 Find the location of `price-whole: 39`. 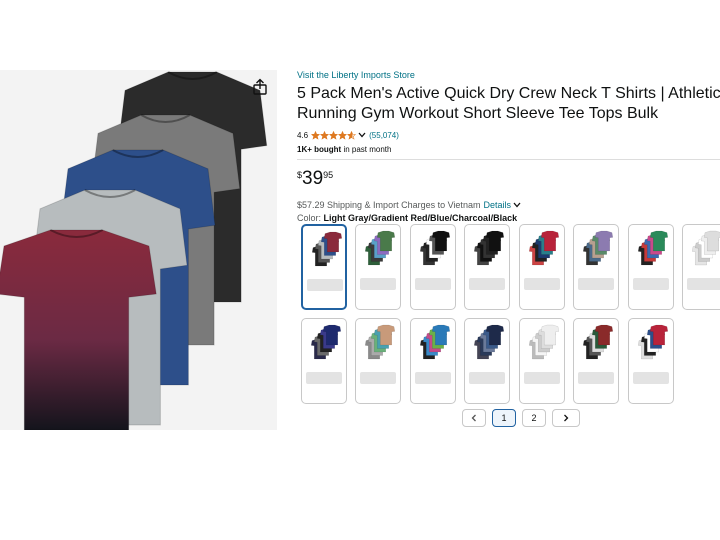

price-whole: 39 is located at coordinates (313, 178).